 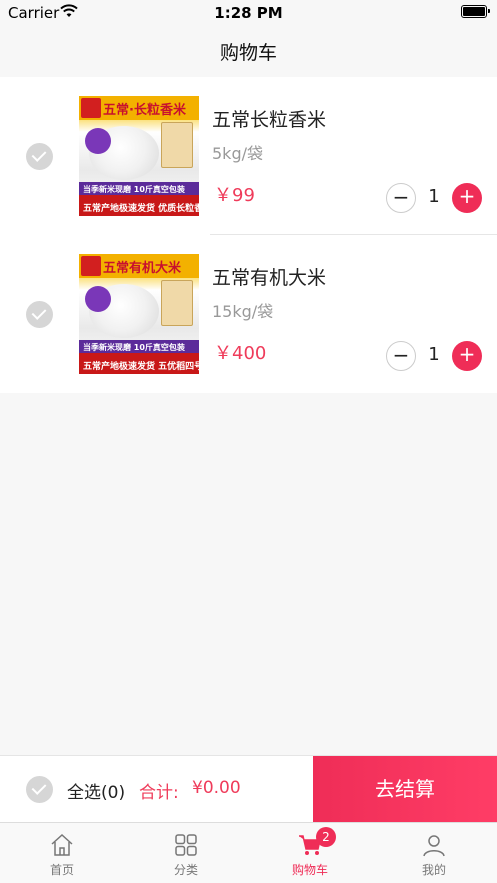 I want to click on product-name: 五常有机大米, so click(x=269, y=276).